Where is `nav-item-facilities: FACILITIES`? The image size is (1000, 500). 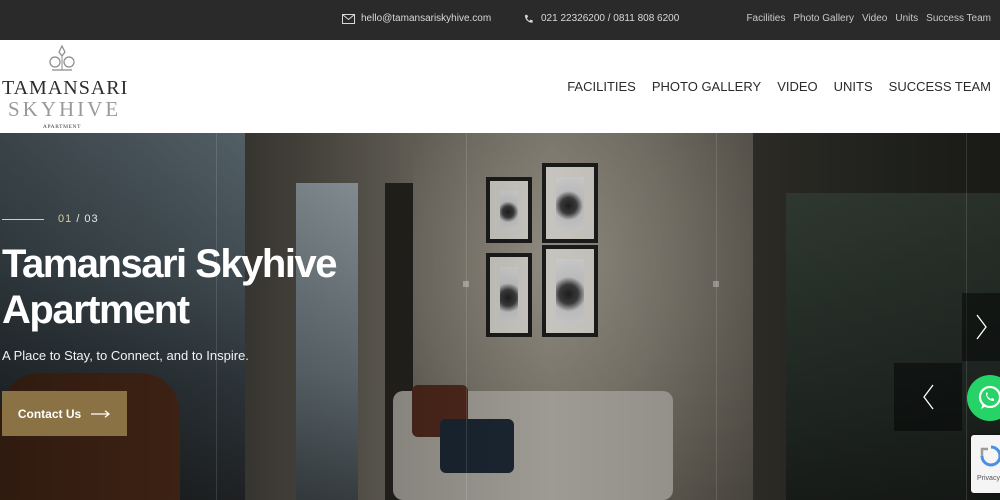
nav-item-facilities: FACILITIES is located at coordinates (601, 86).